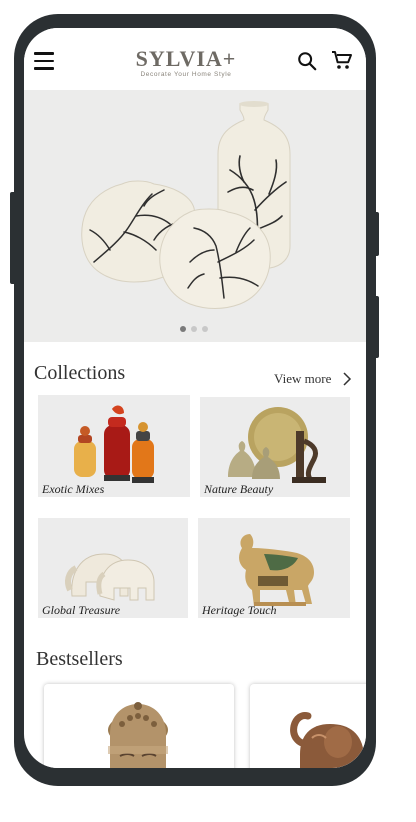  Describe the element at coordinates (113, 568) in the screenshot. I see `collection-tile-global-treasure: Global Treasure` at that location.